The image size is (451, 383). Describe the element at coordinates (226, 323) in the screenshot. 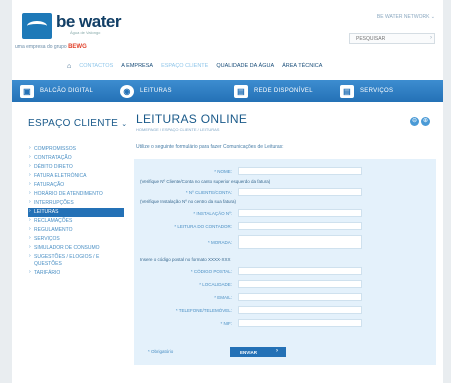

I see `label-nif: * NIF:` at that location.